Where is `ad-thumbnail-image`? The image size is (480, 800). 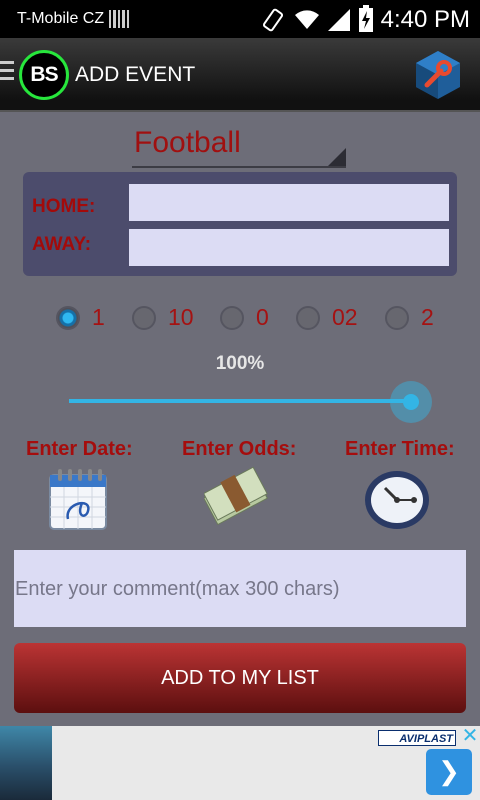
ad-thumbnail-image is located at coordinates (26, 763).